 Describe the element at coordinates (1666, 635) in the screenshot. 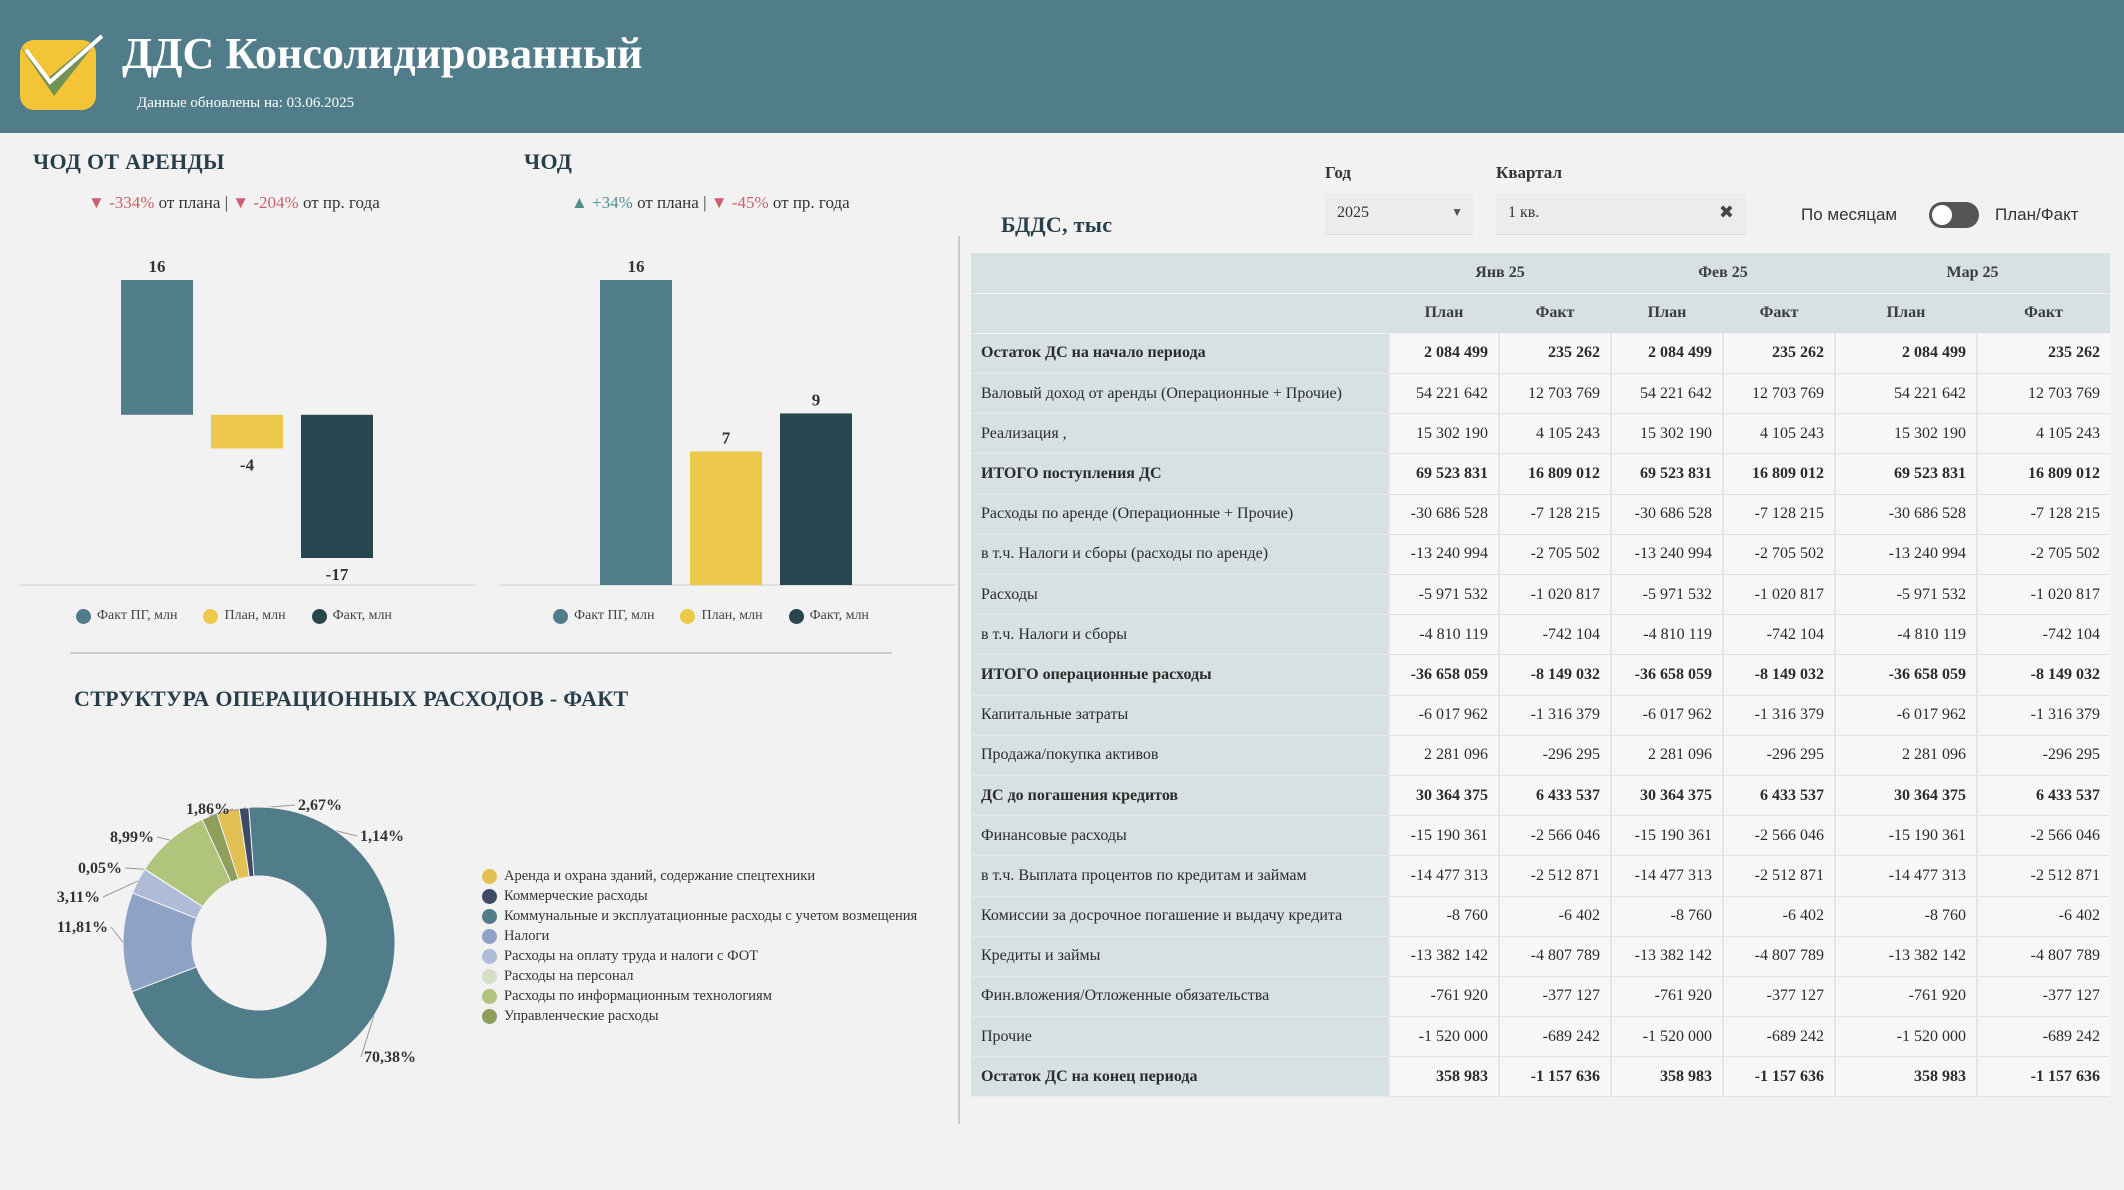

I see `table-cell: -4 810 119` at that location.